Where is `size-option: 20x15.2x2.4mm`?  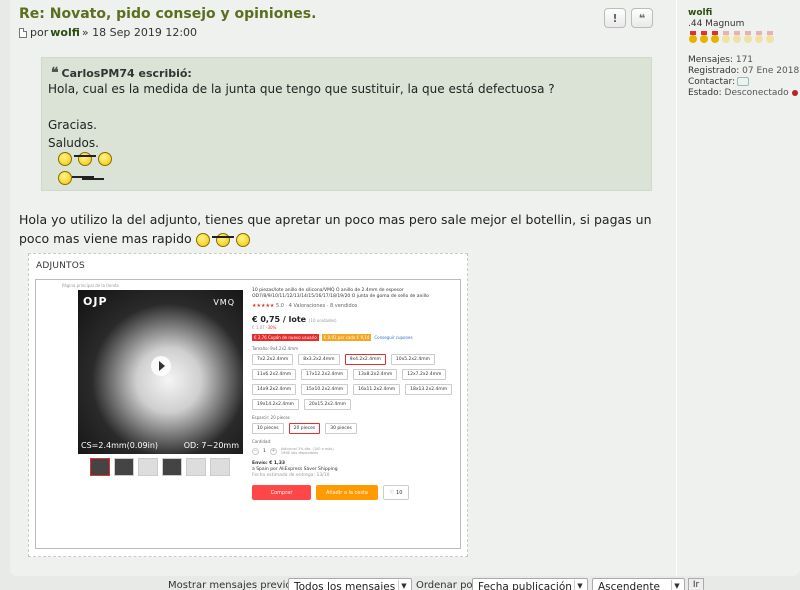
size-option: 20x15.2x2.4mm is located at coordinates (327, 404).